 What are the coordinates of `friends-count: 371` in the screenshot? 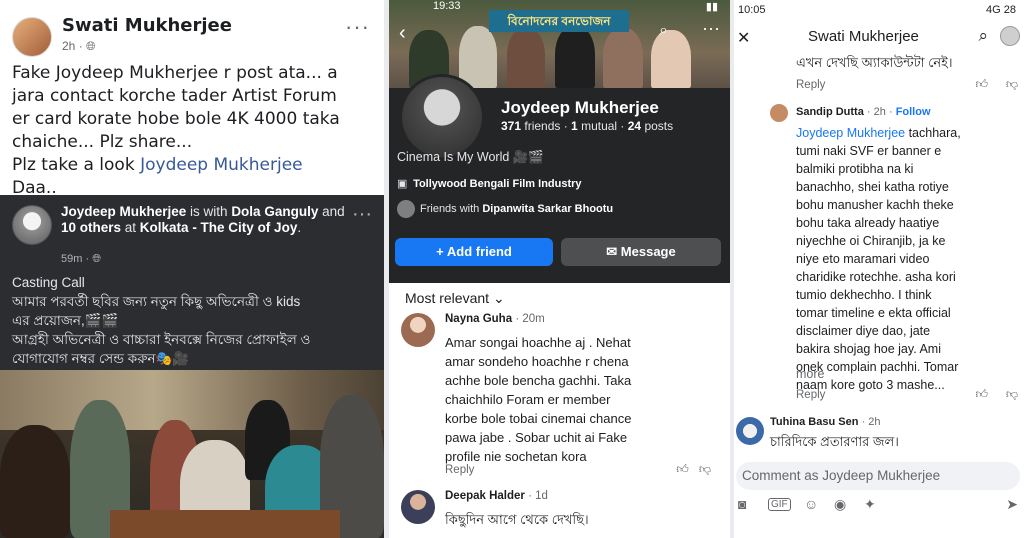 It's located at (511, 126).